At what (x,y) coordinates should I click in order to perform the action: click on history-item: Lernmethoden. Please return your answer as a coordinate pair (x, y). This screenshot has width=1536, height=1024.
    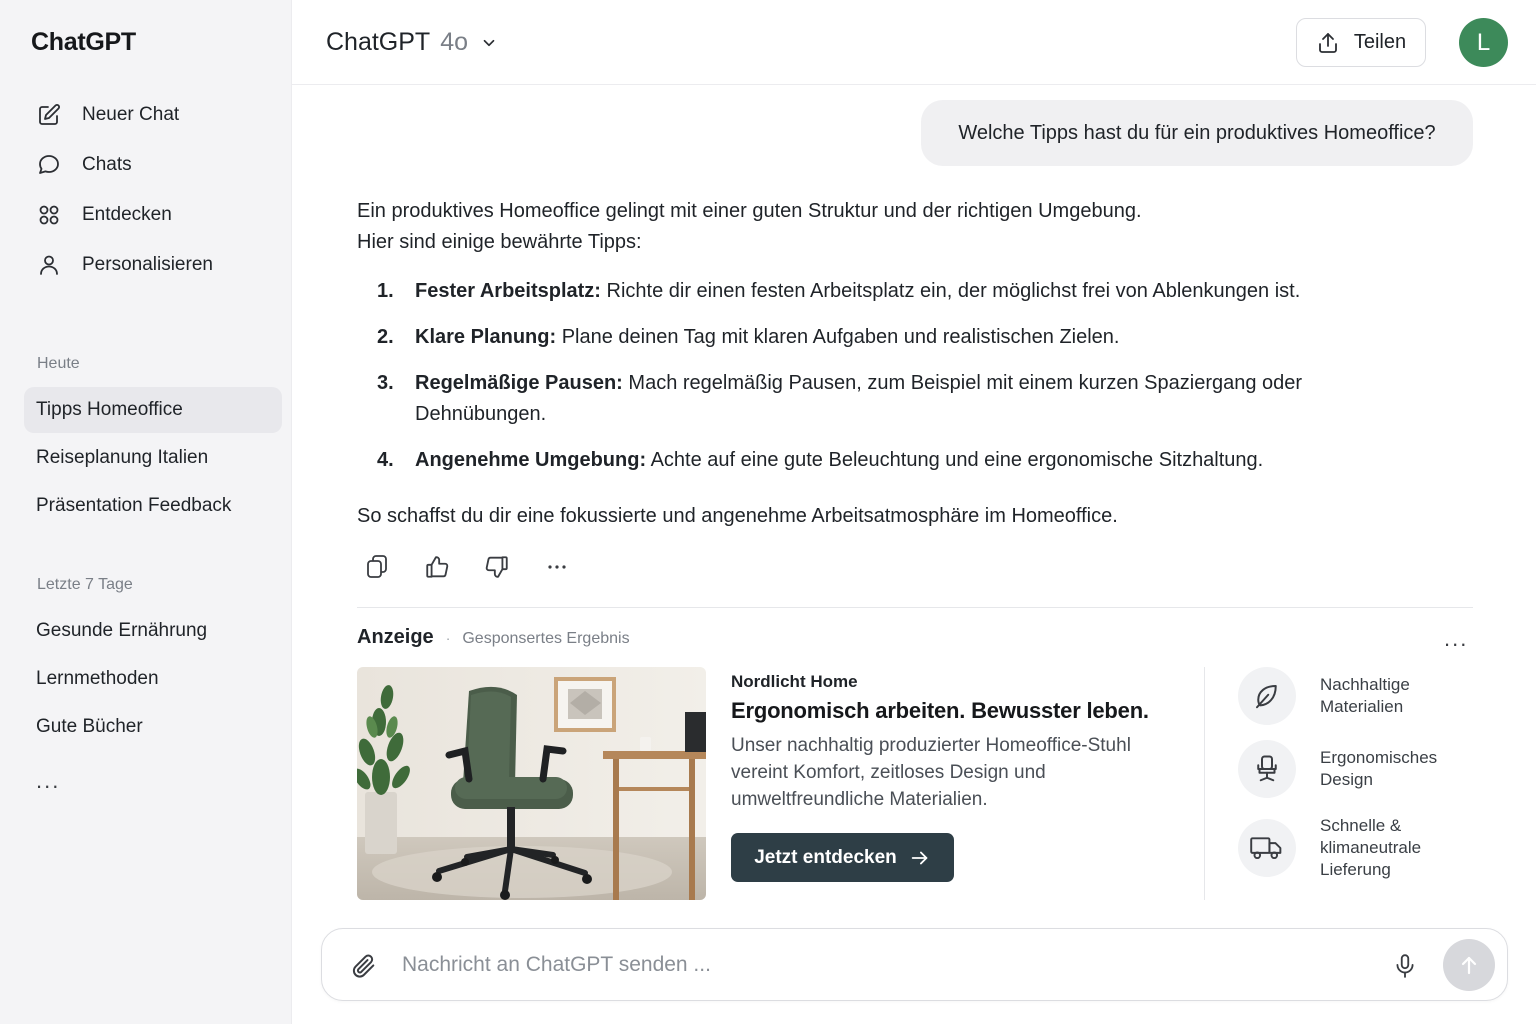
    Looking at the image, I should click on (153, 679).